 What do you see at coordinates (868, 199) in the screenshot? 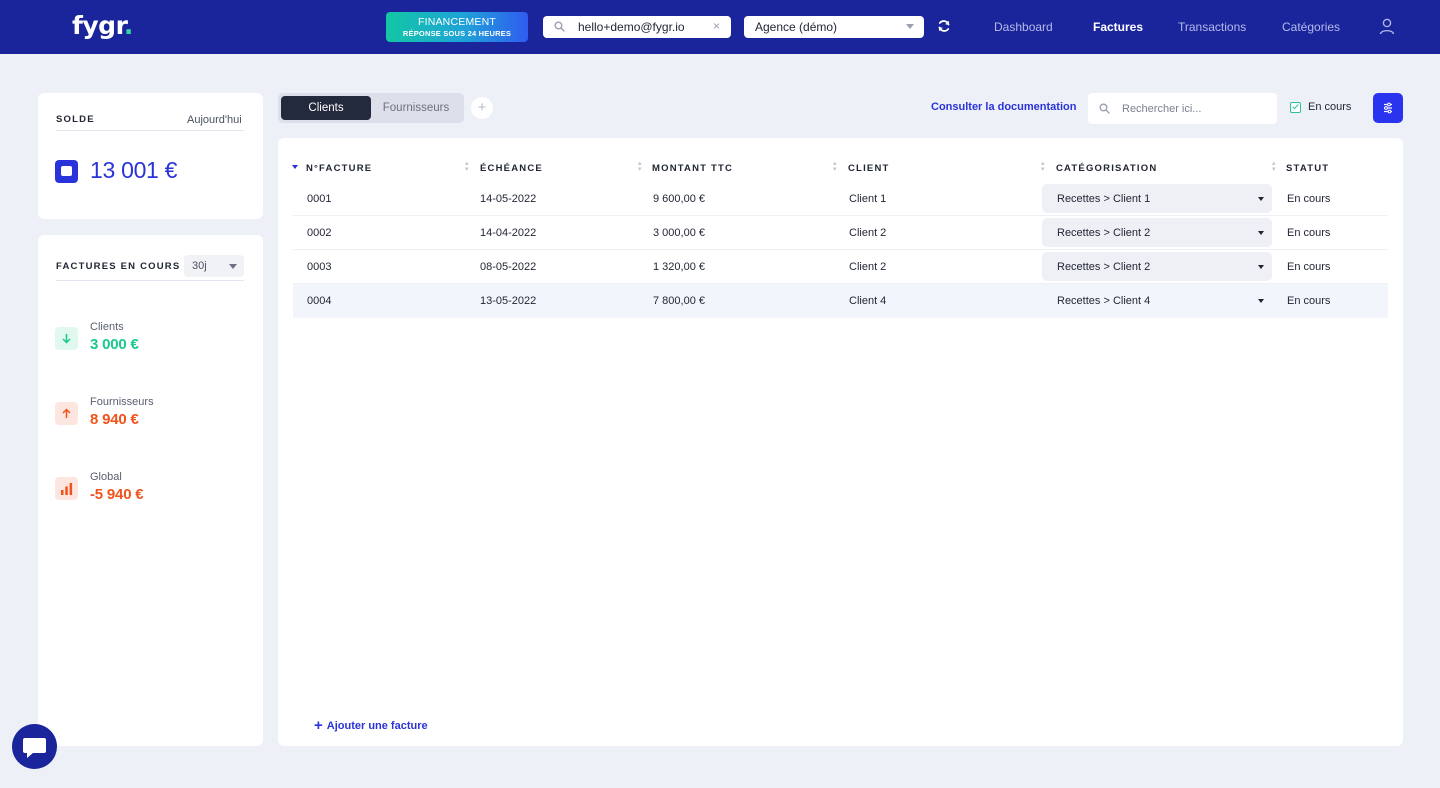
I see `cell-client: Client 1` at bounding box center [868, 199].